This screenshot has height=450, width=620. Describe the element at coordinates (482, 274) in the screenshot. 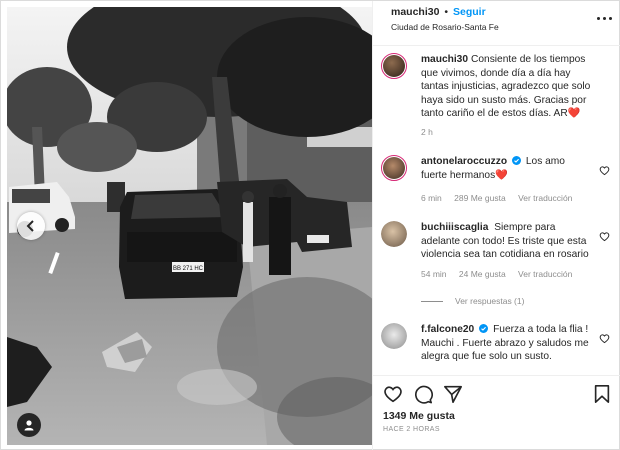

I see `comment-likes: 24 Me gusta` at that location.